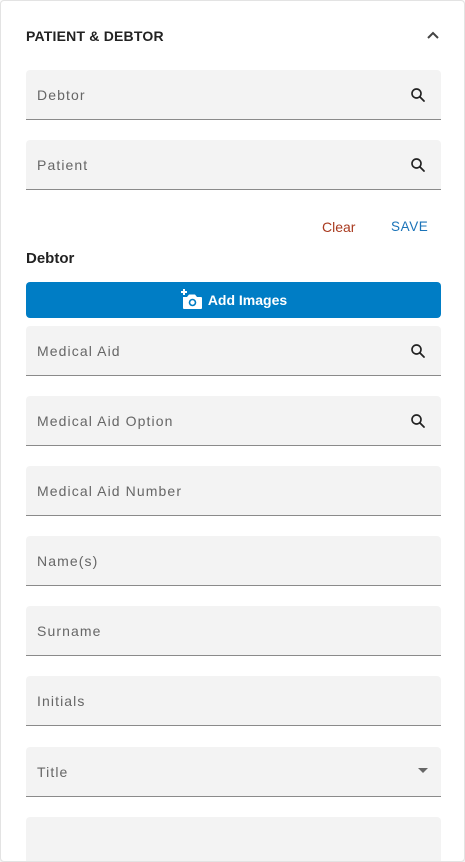 The image size is (465, 862). I want to click on chevron-down-icon, so click(423, 770).